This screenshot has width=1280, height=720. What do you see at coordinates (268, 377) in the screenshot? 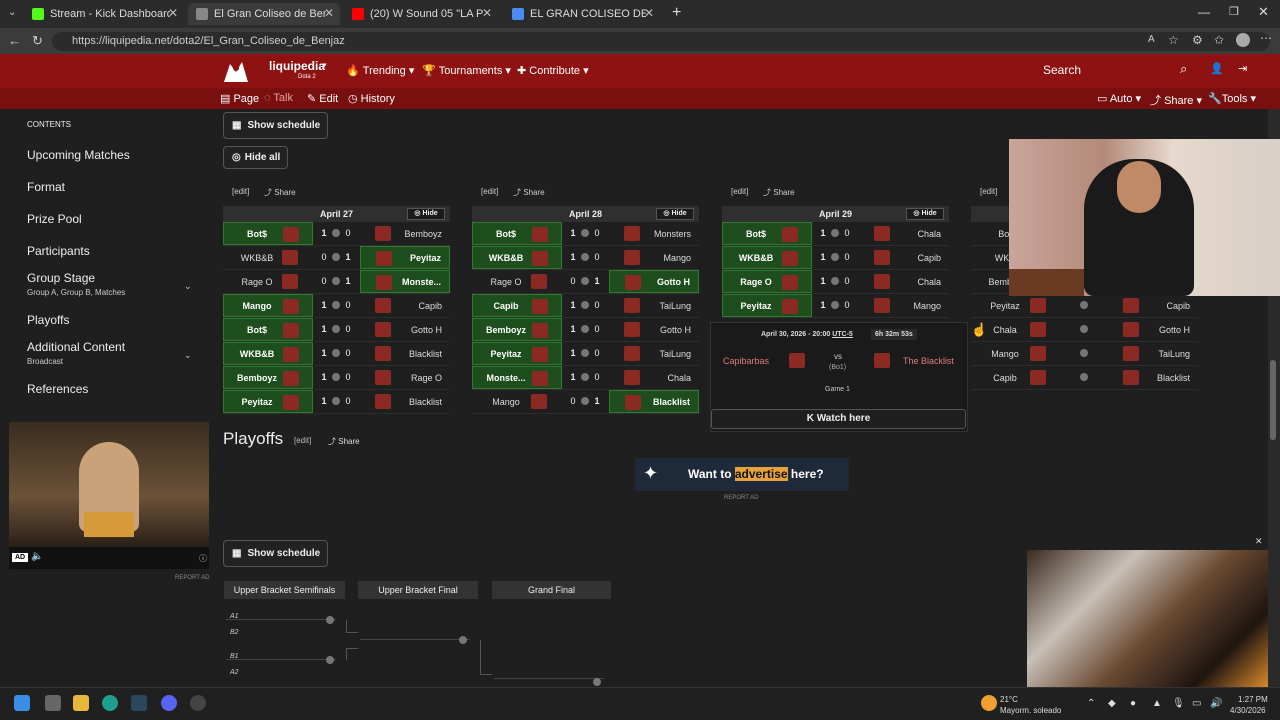
I see `team-left: Bemboyz` at bounding box center [268, 377].